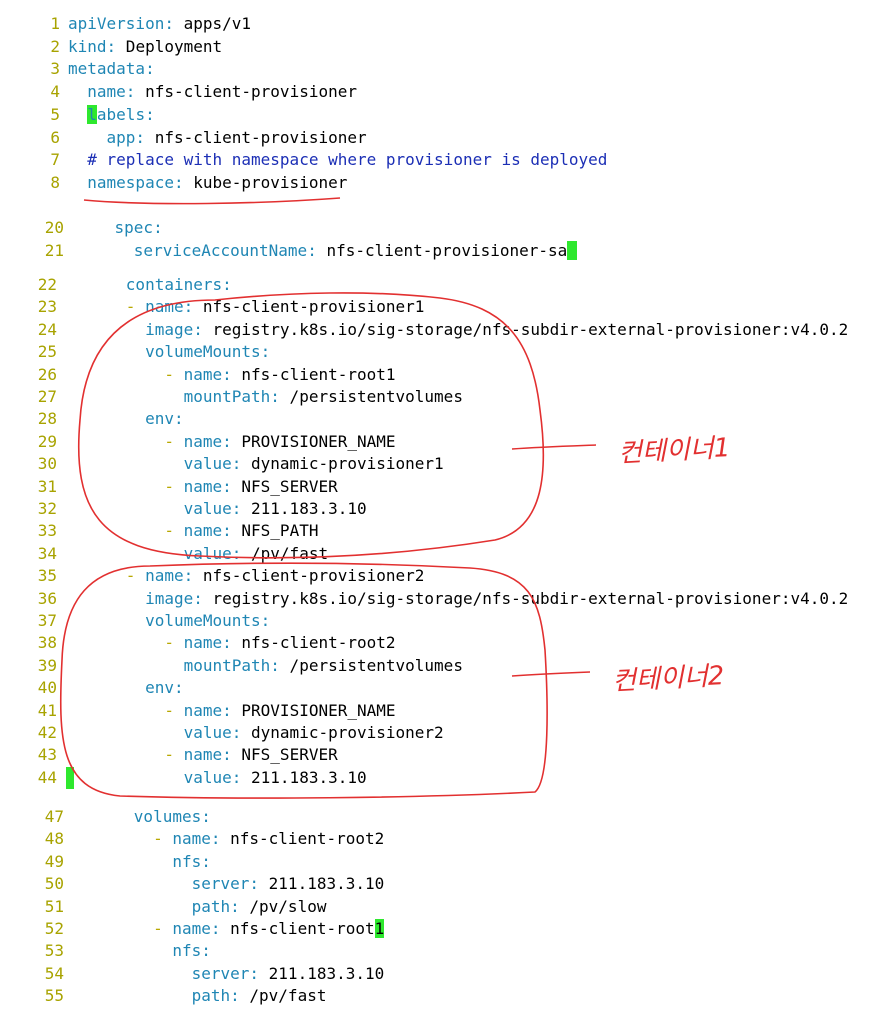 Image resolution: width=883 pixels, height=1023 pixels. Describe the element at coordinates (379, 928) in the screenshot. I see `text-cursor: 1` at that location.